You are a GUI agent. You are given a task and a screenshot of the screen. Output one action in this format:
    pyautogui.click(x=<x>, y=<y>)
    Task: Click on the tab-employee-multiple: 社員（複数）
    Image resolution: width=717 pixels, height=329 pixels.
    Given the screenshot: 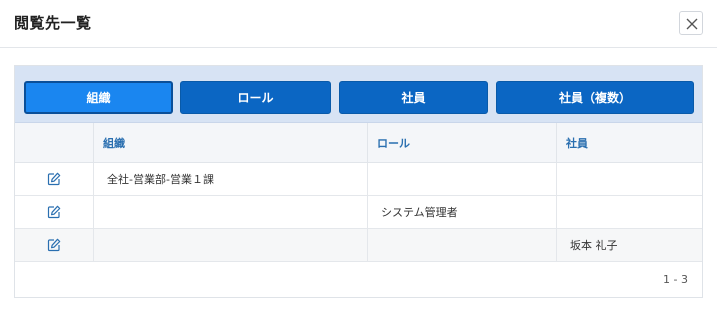 What is the action you would take?
    pyautogui.click(x=595, y=97)
    